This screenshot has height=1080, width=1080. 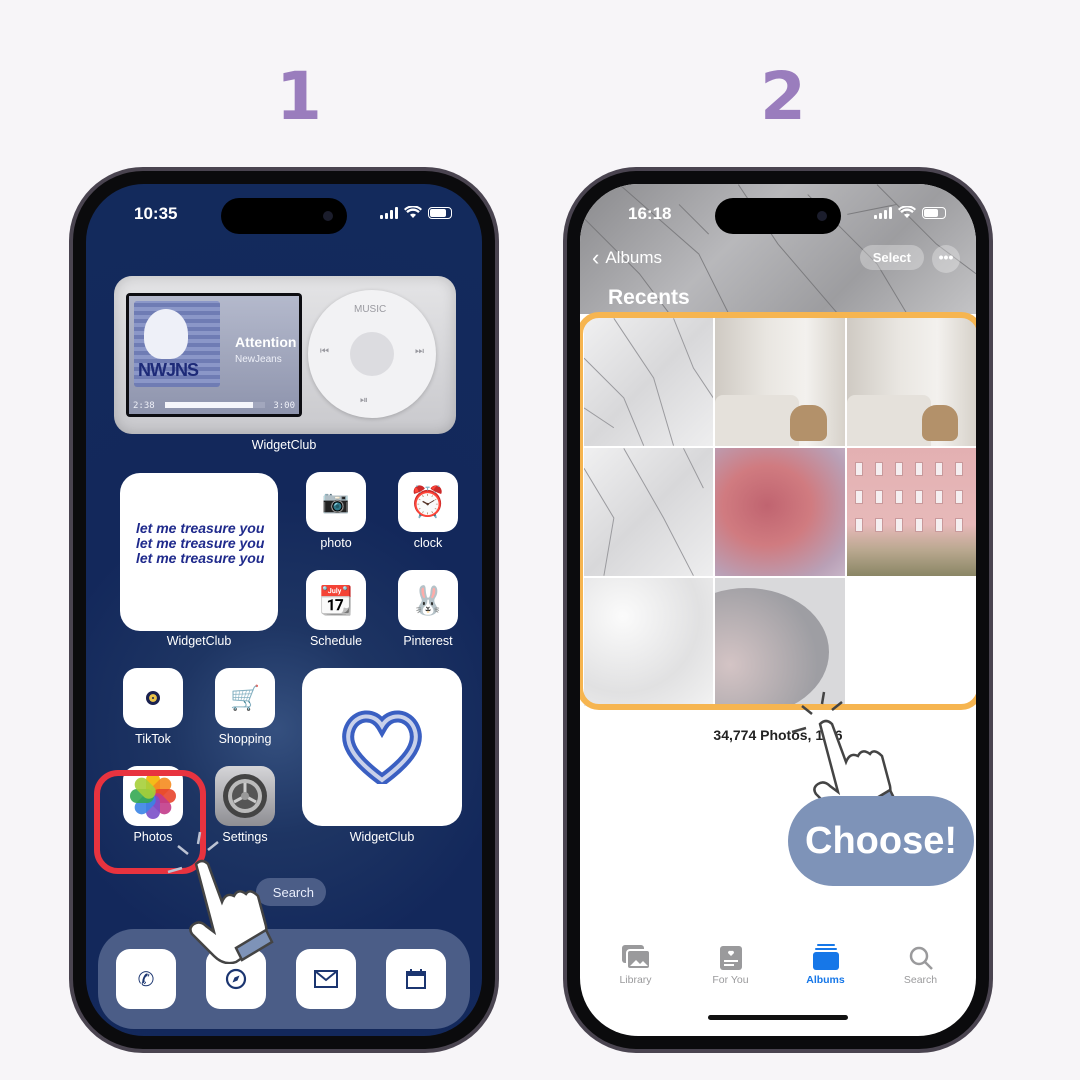 I want to click on mail-icon, so click(x=326, y=979).